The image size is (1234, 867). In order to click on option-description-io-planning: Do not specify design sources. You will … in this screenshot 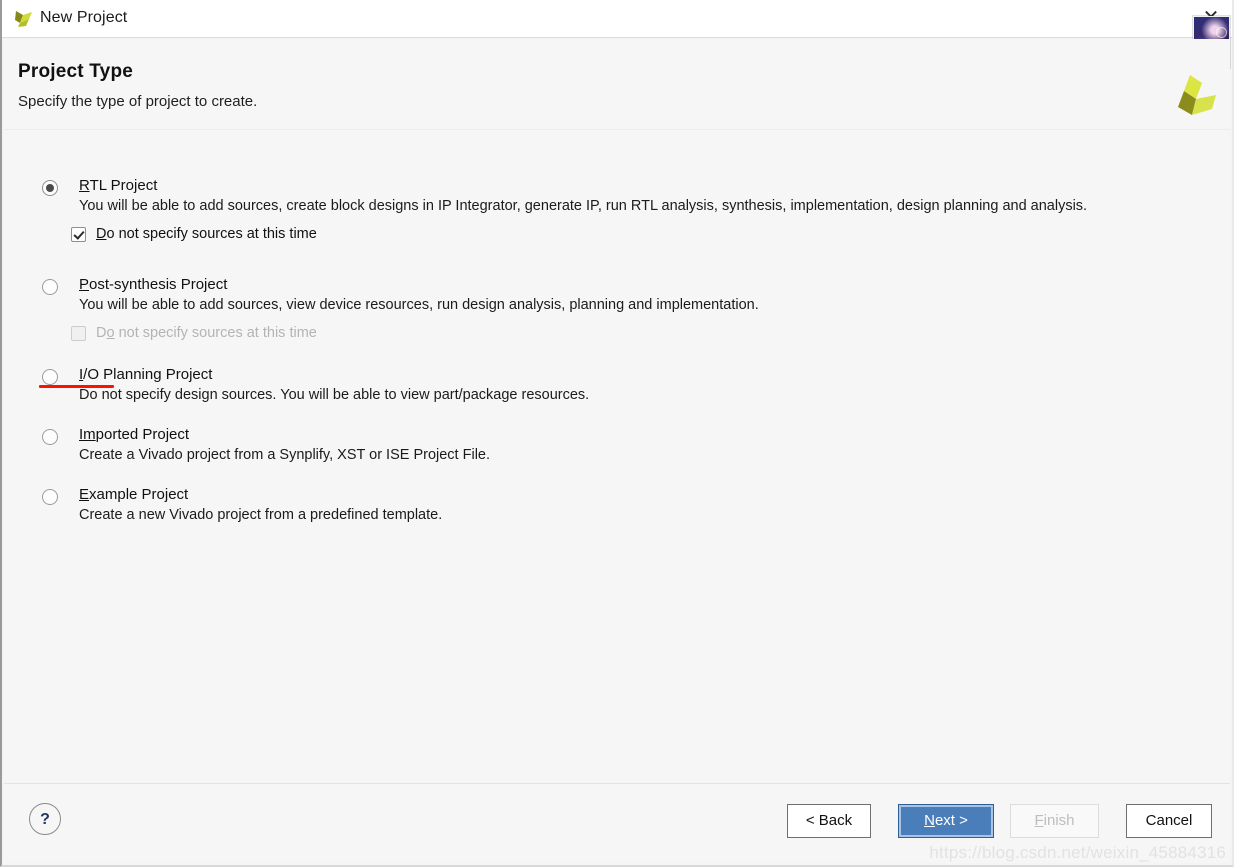, I will do `click(334, 395)`.